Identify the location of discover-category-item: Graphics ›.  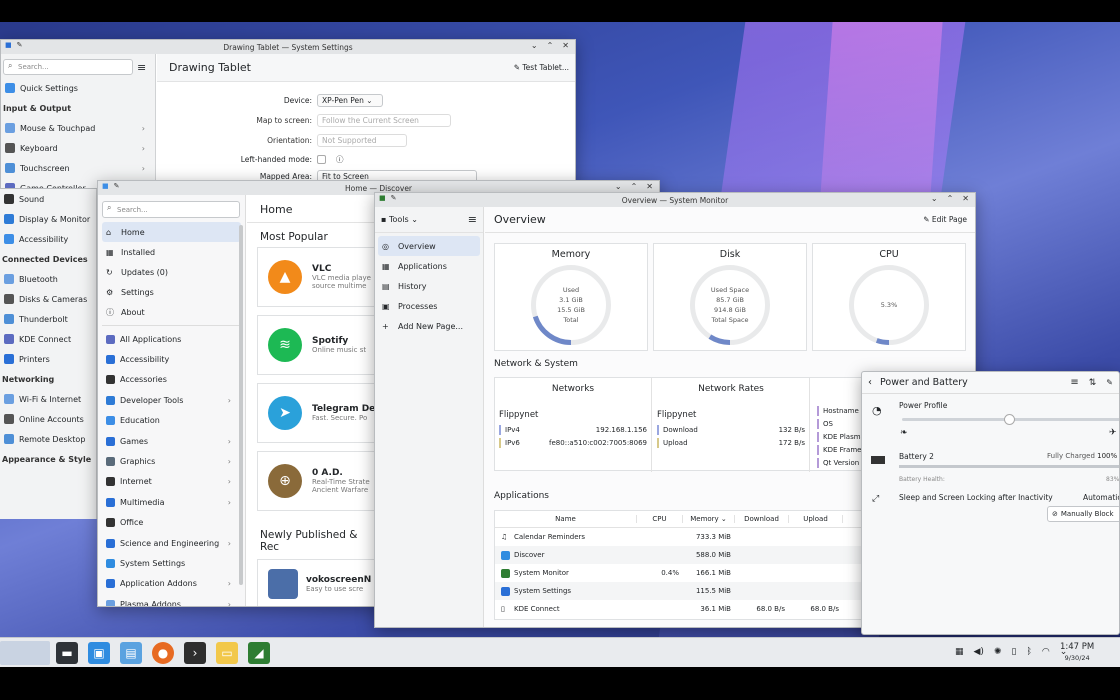
(171, 461).